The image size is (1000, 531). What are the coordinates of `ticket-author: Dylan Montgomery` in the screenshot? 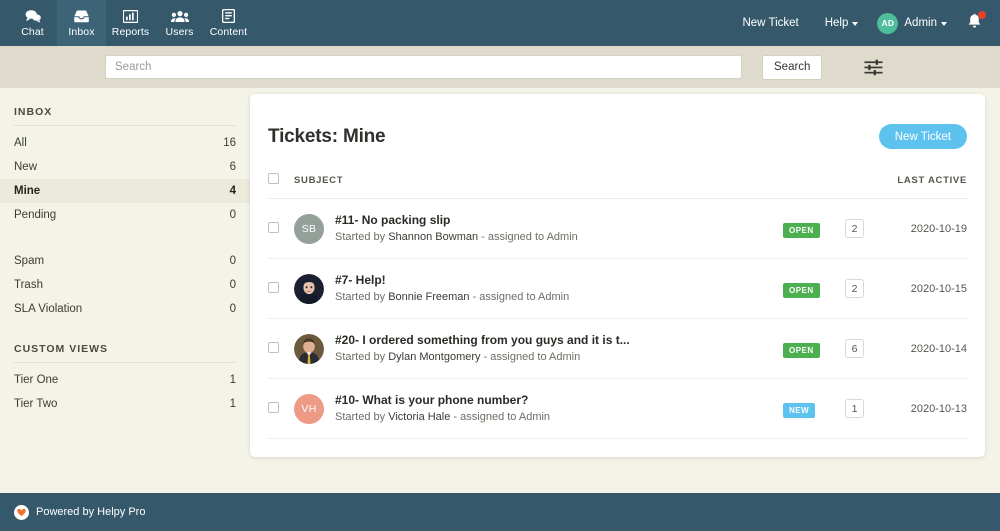 It's located at (434, 357).